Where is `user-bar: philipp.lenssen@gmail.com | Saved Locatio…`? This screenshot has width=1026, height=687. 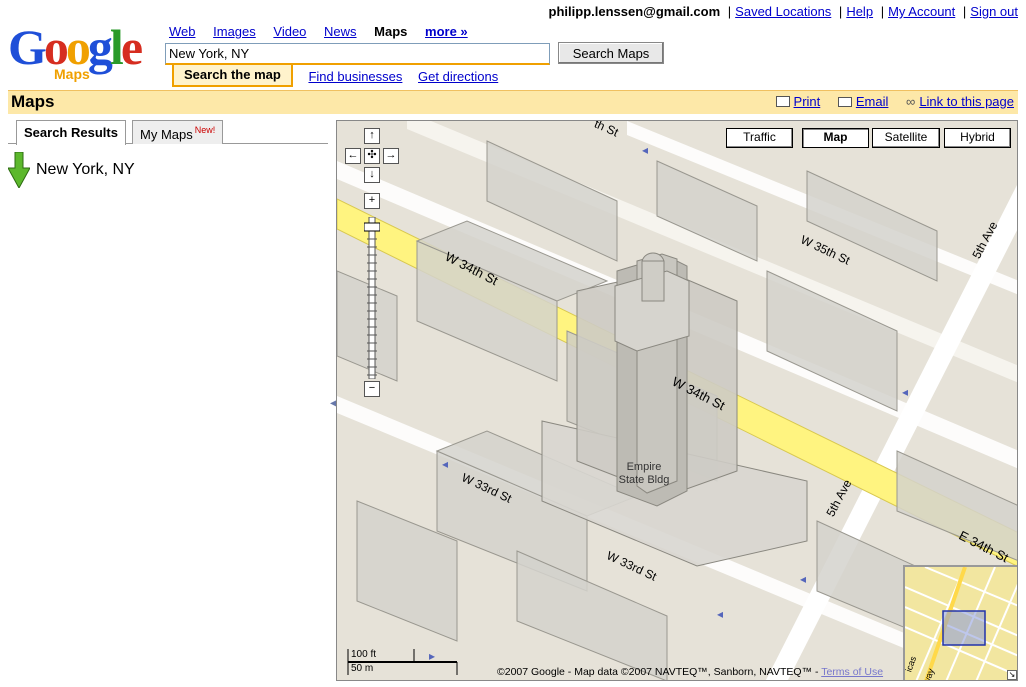
user-bar: philipp.lenssen@gmail.com | Saved Locatio… is located at coordinates (783, 11).